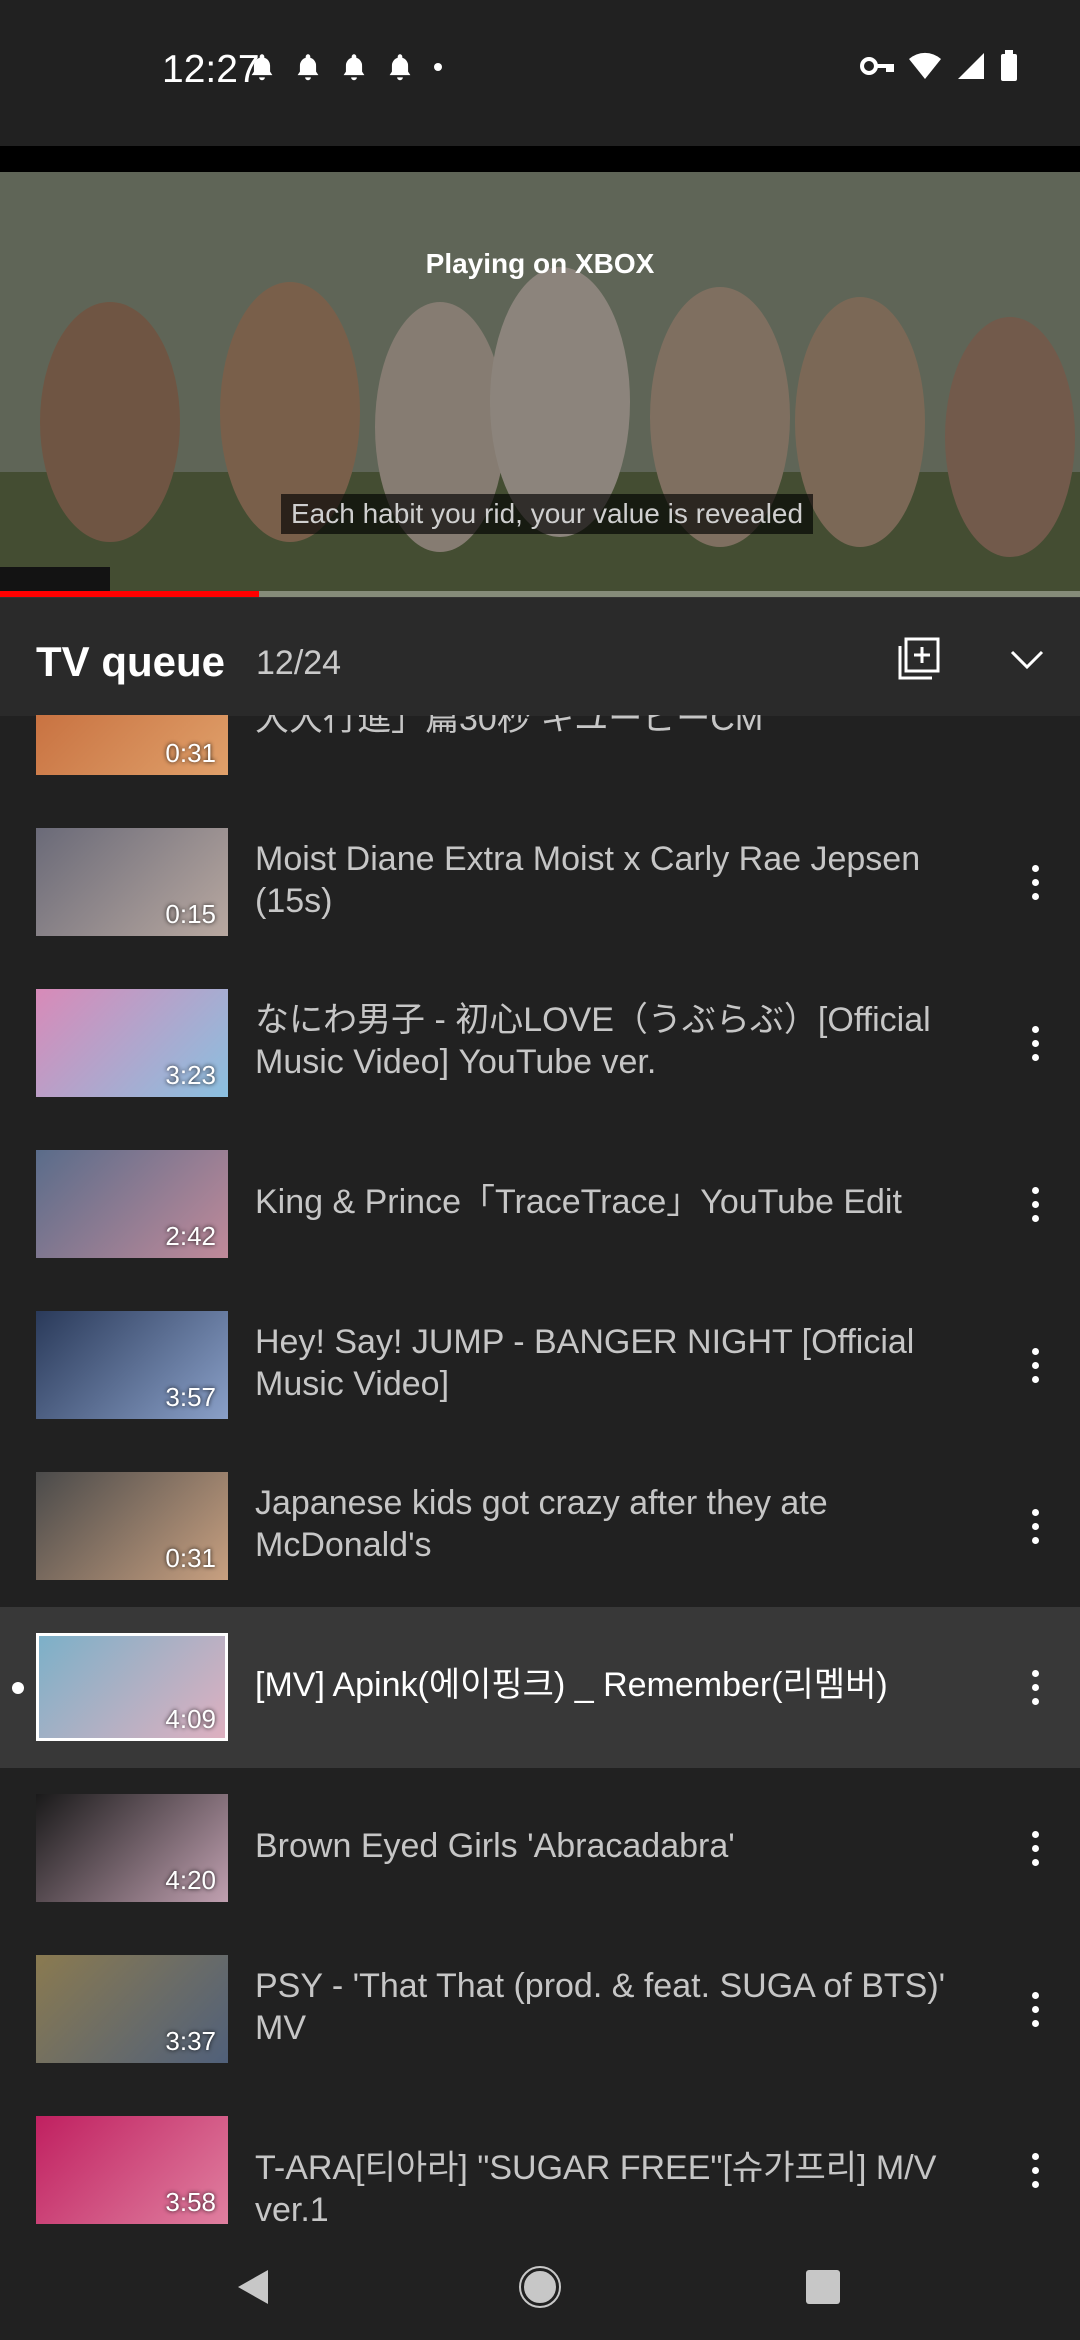 The height and width of the screenshot is (2340, 1080). What do you see at coordinates (190, 1075) in the screenshot?
I see `video-duration: 3:23` at bounding box center [190, 1075].